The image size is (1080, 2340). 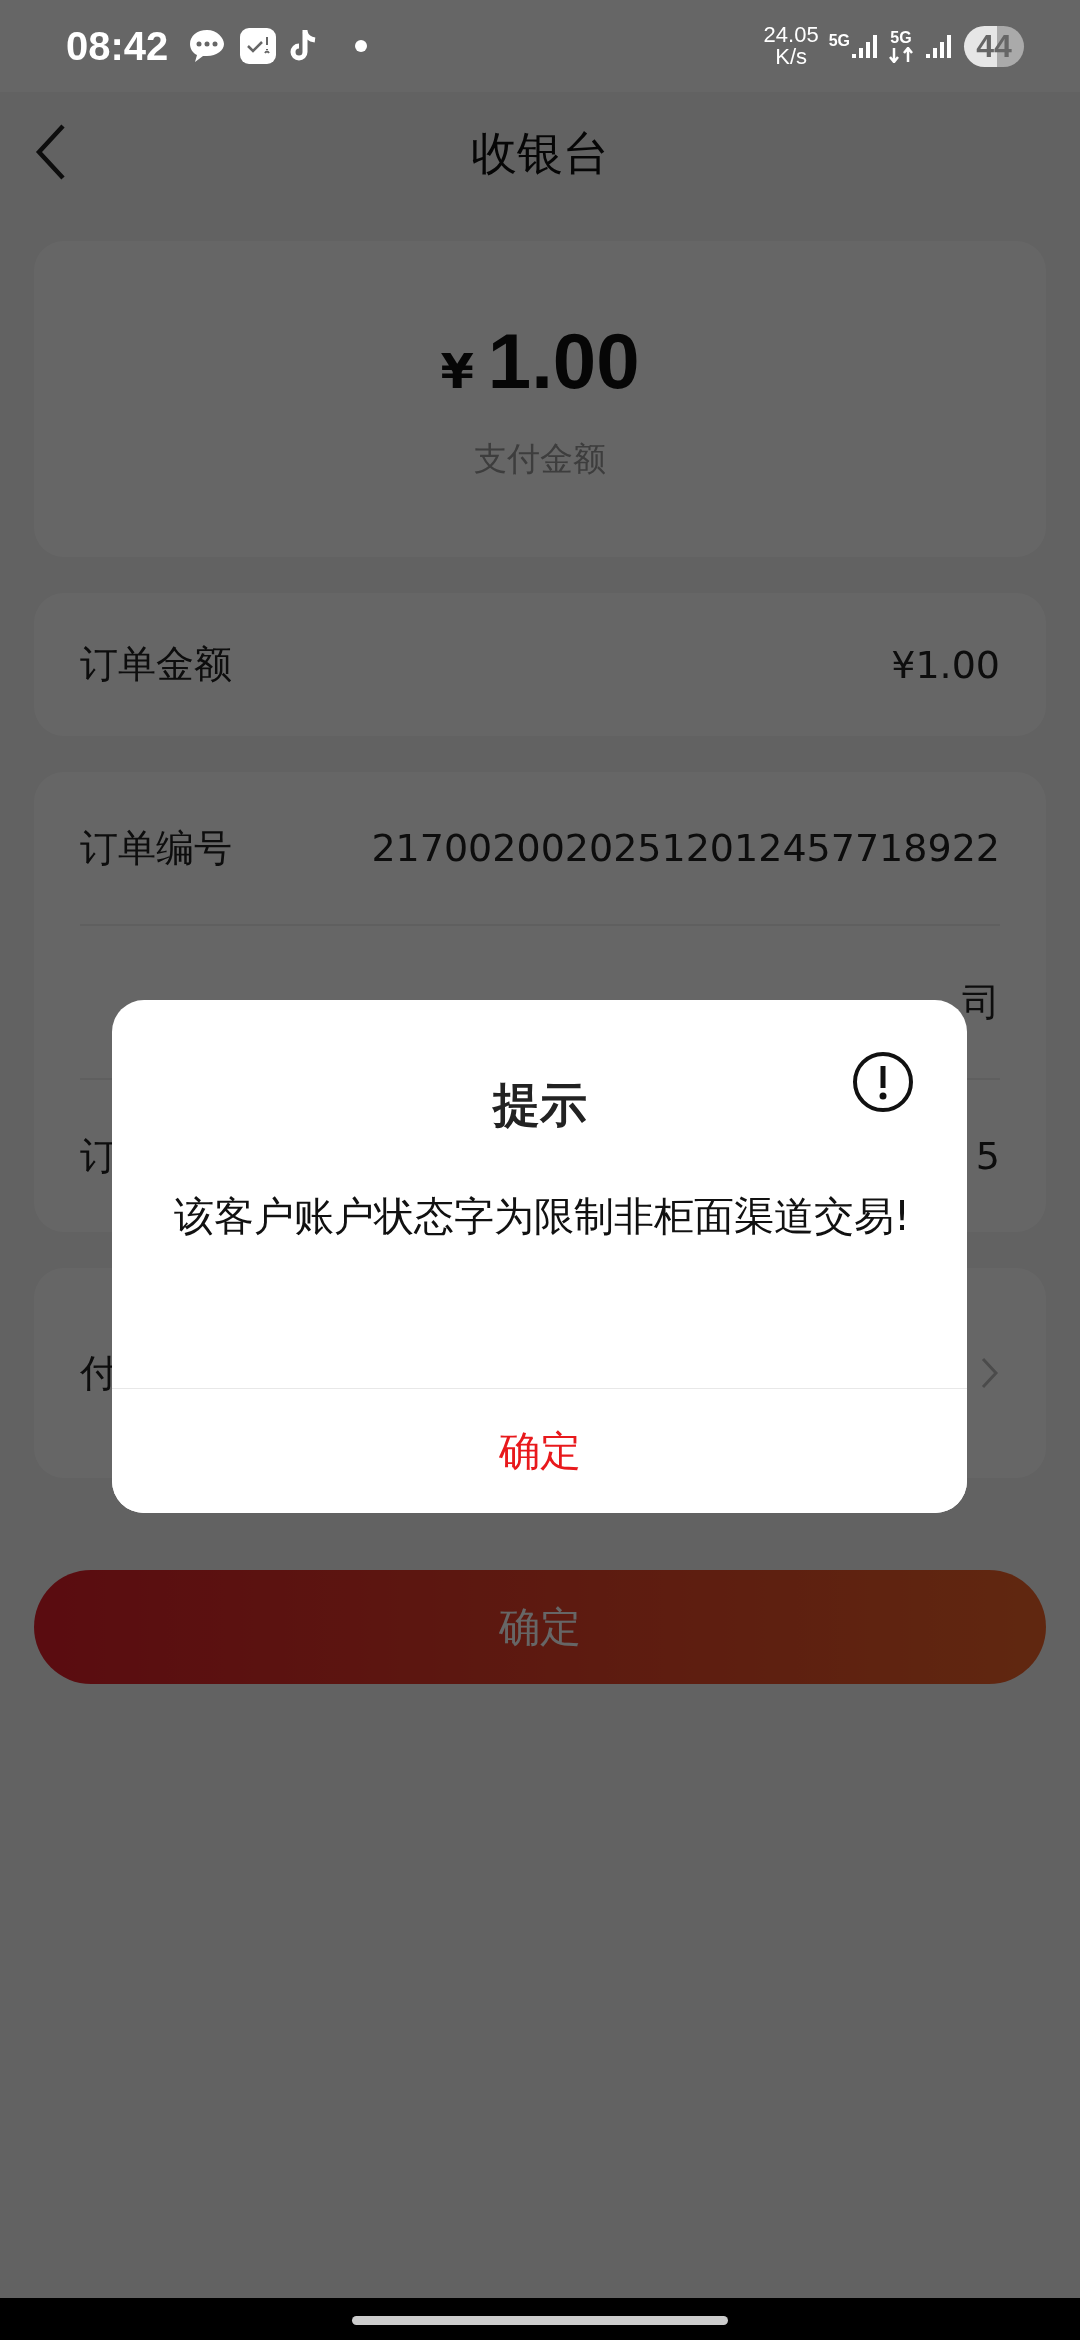 What do you see at coordinates (156, 848) in the screenshot?
I see `row-label: 订单编号` at bounding box center [156, 848].